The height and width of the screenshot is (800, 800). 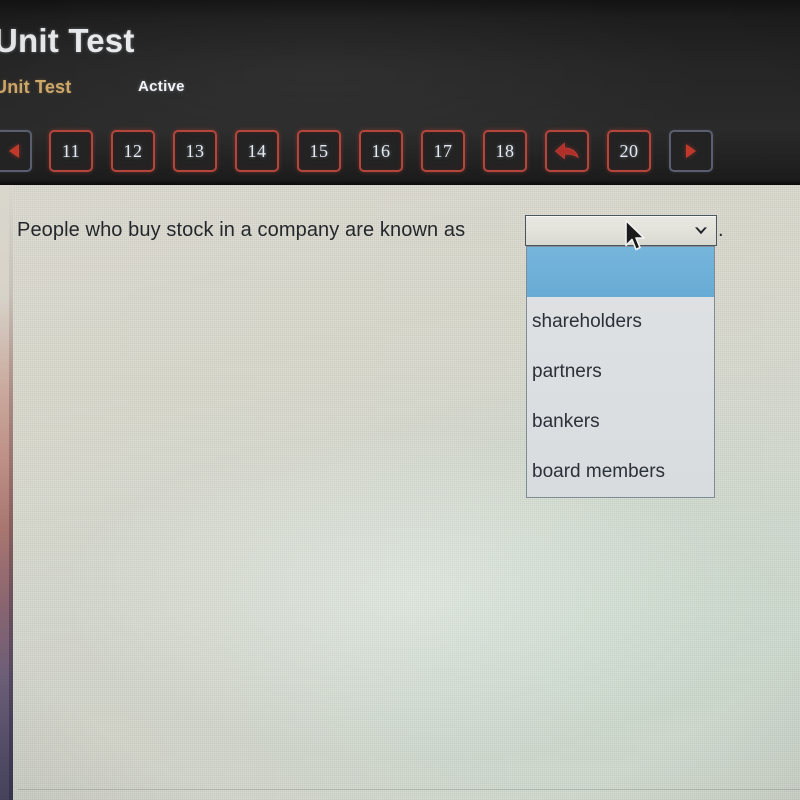 I want to click on left-bezel-shadow, so click(x=11, y=492).